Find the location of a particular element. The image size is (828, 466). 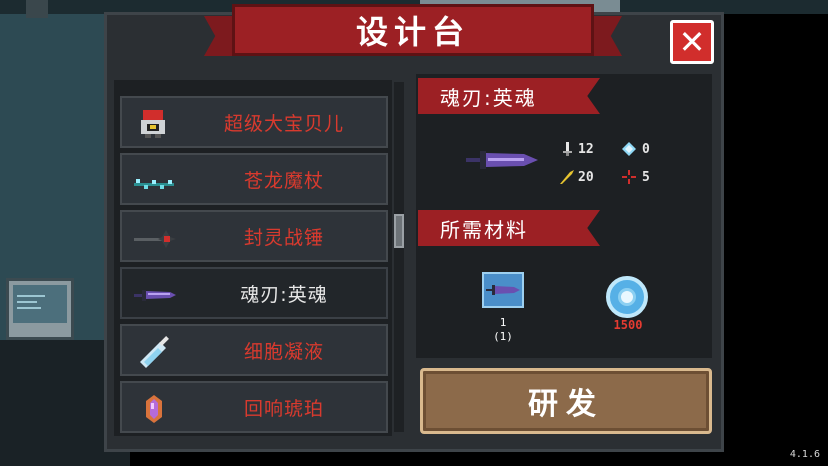

sword-icon is located at coordinates (155, 295).